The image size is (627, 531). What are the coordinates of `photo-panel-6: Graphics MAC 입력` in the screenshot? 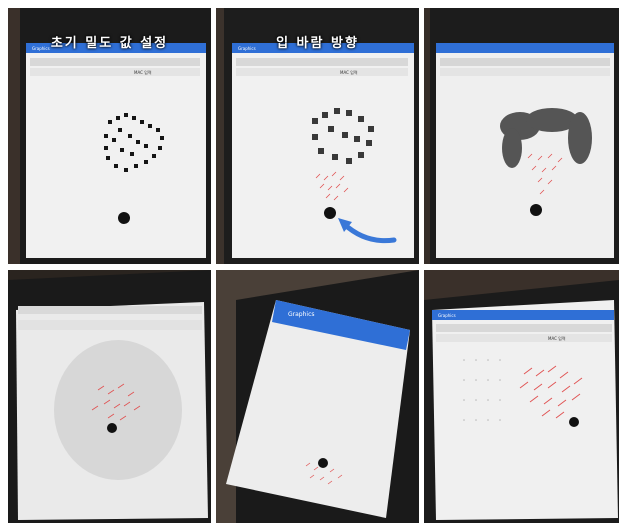 It's located at (521, 396).